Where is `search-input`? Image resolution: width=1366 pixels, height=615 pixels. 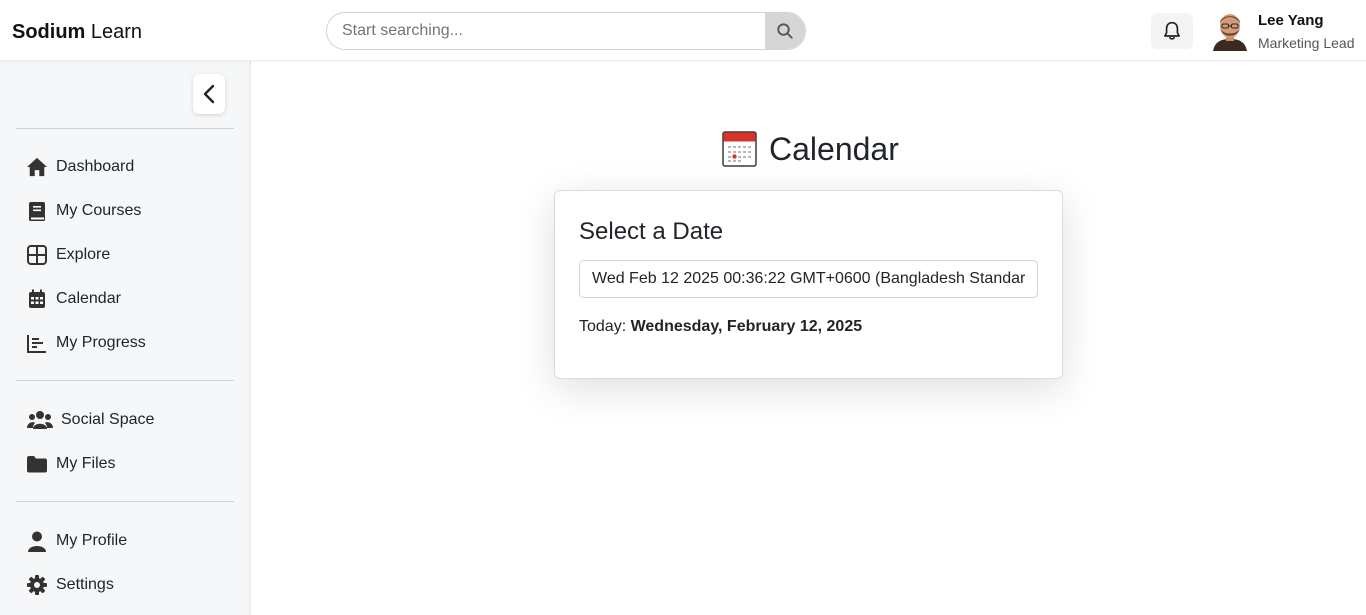
search-input is located at coordinates (547, 31).